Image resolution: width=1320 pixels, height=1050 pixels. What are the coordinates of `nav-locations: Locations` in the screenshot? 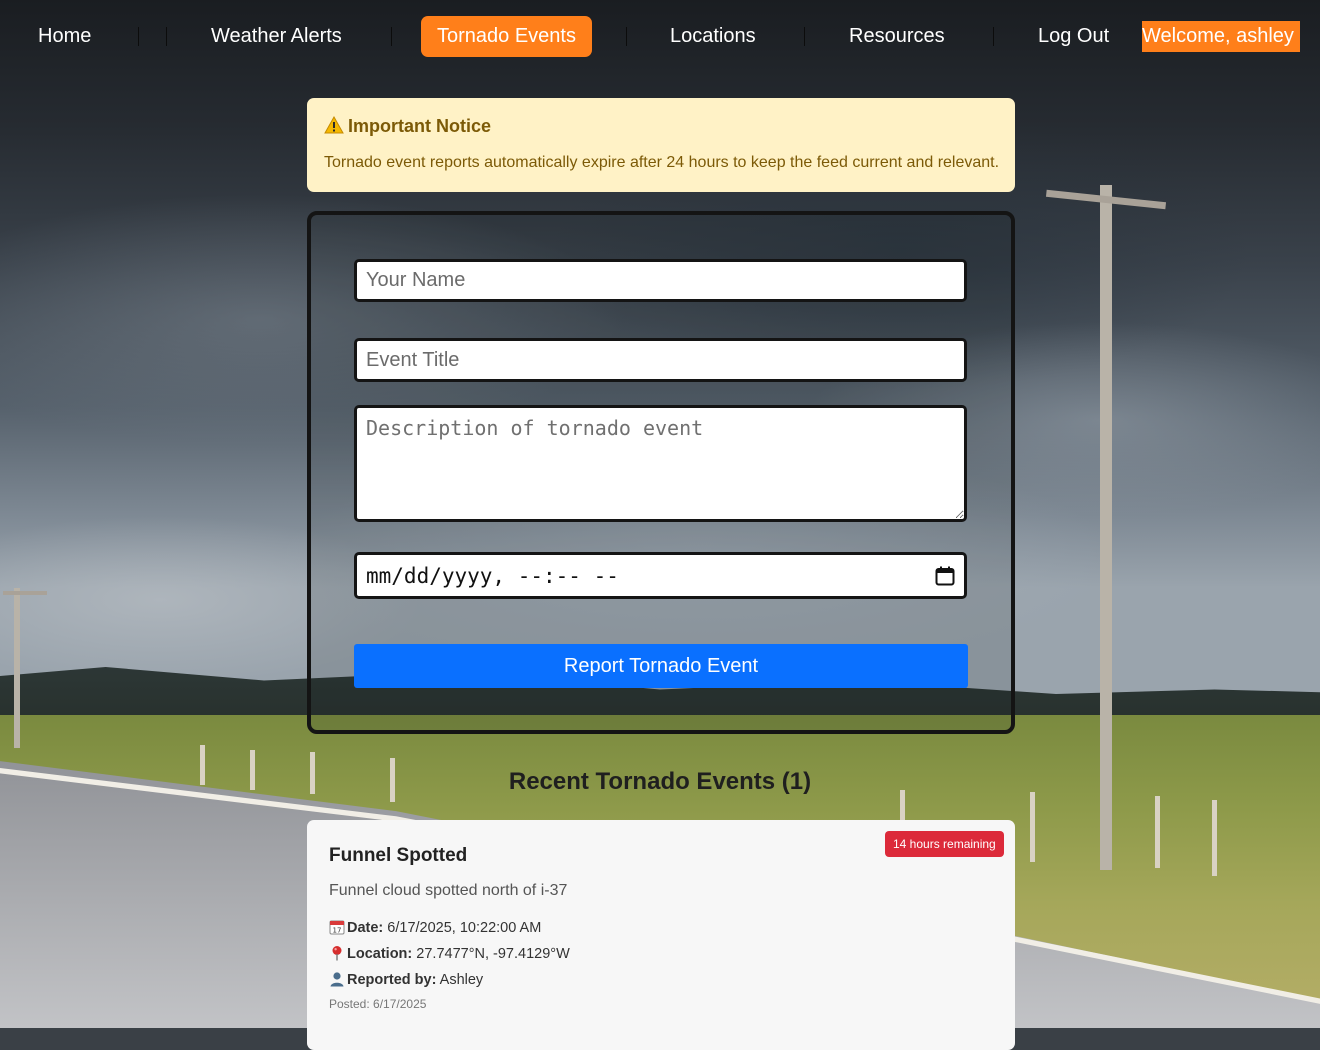 It's located at (713, 36).